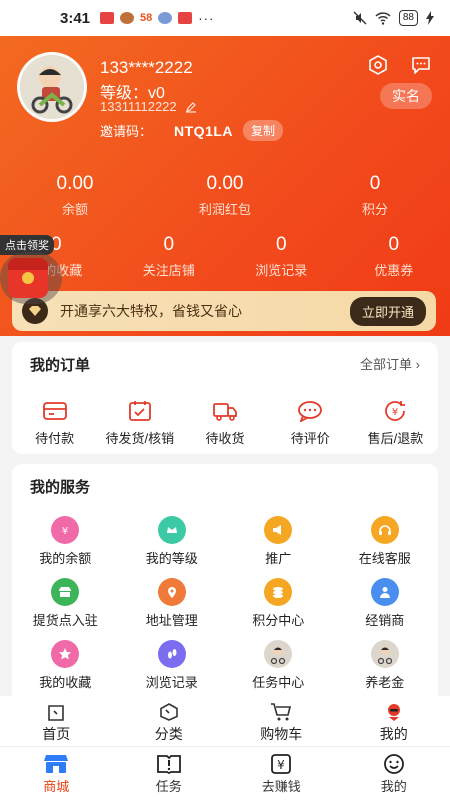  What do you see at coordinates (65, 530) in the screenshot?
I see `money-bag-icon: ¥` at bounding box center [65, 530].